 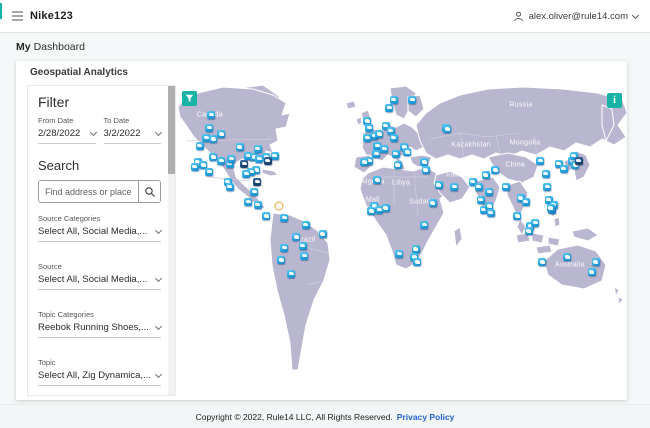 I want to click on from-date-select: 2/28/2022, so click(x=67, y=136).